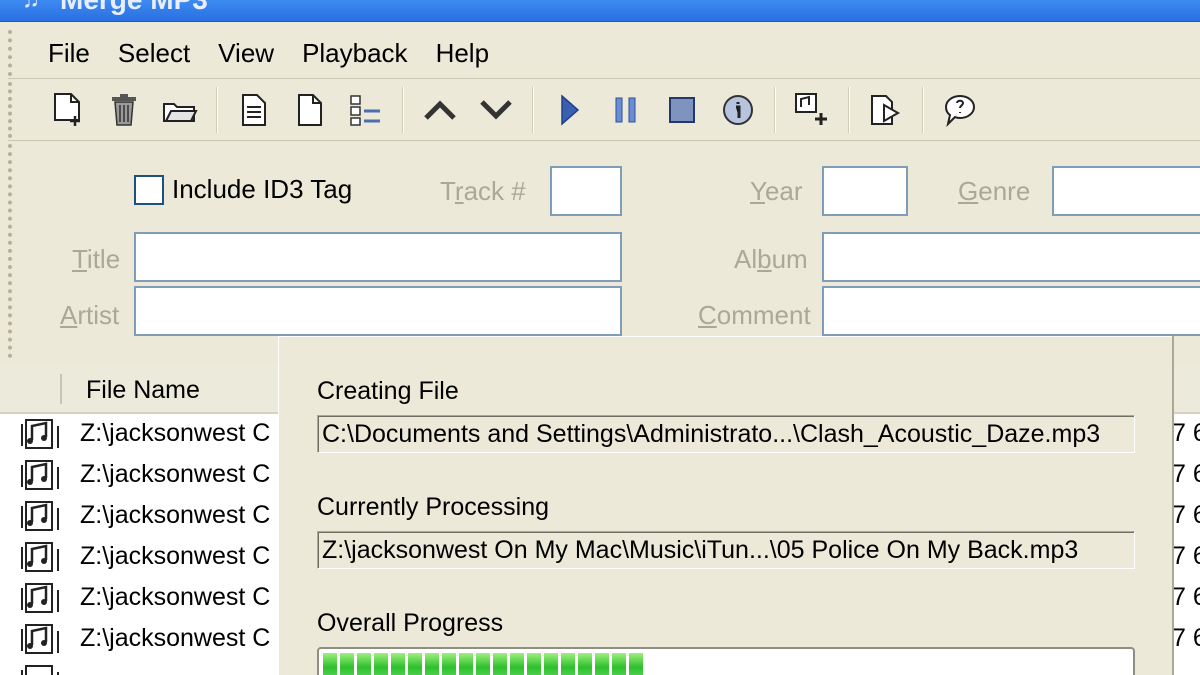 Image resolution: width=1200 pixels, height=675 pixels. What do you see at coordinates (69, 53) in the screenshot?
I see `menu-file: File` at bounding box center [69, 53].